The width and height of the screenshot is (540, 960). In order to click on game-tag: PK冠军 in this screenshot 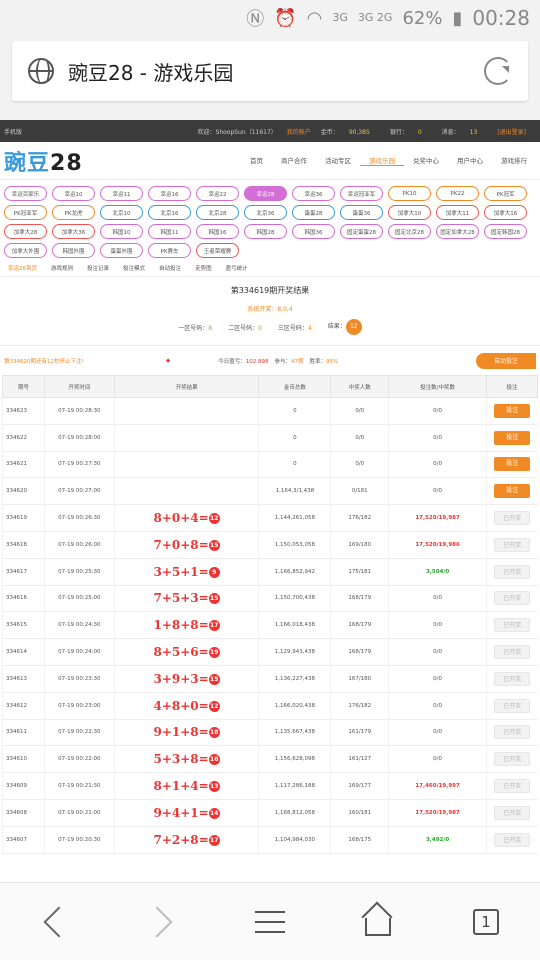, I will do `click(505, 193)`.